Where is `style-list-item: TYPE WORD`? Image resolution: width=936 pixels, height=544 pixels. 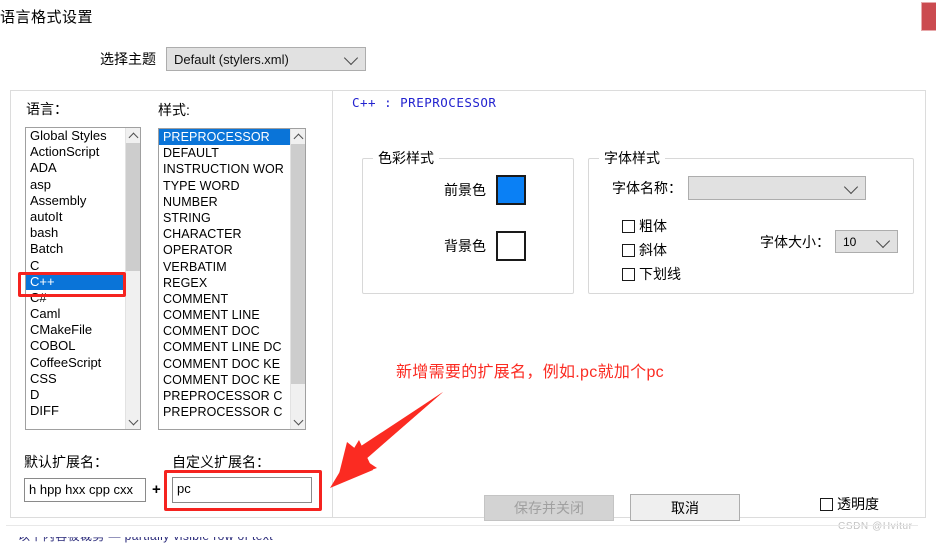 style-list-item: TYPE WORD is located at coordinates (224, 186).